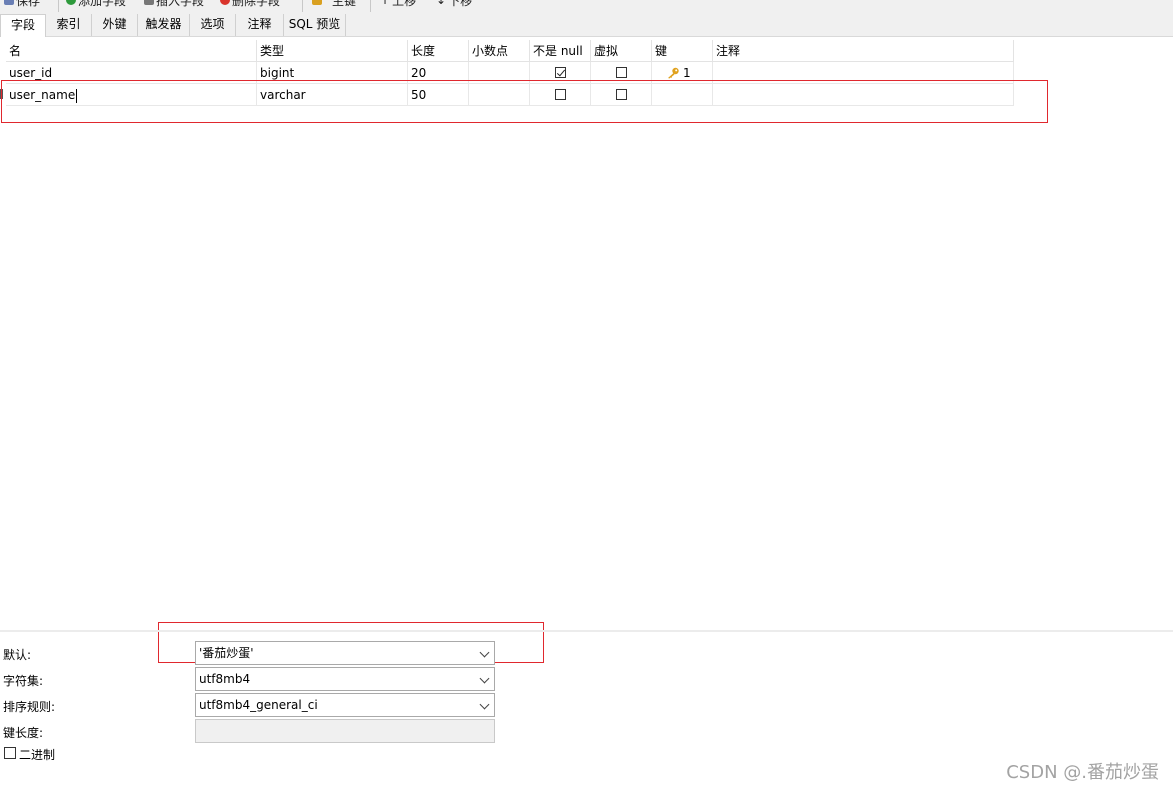 Image resolution: width=1173 pixels, height=789 pixels. I want to click on column-header-comment: 注释, so click(863, 51).